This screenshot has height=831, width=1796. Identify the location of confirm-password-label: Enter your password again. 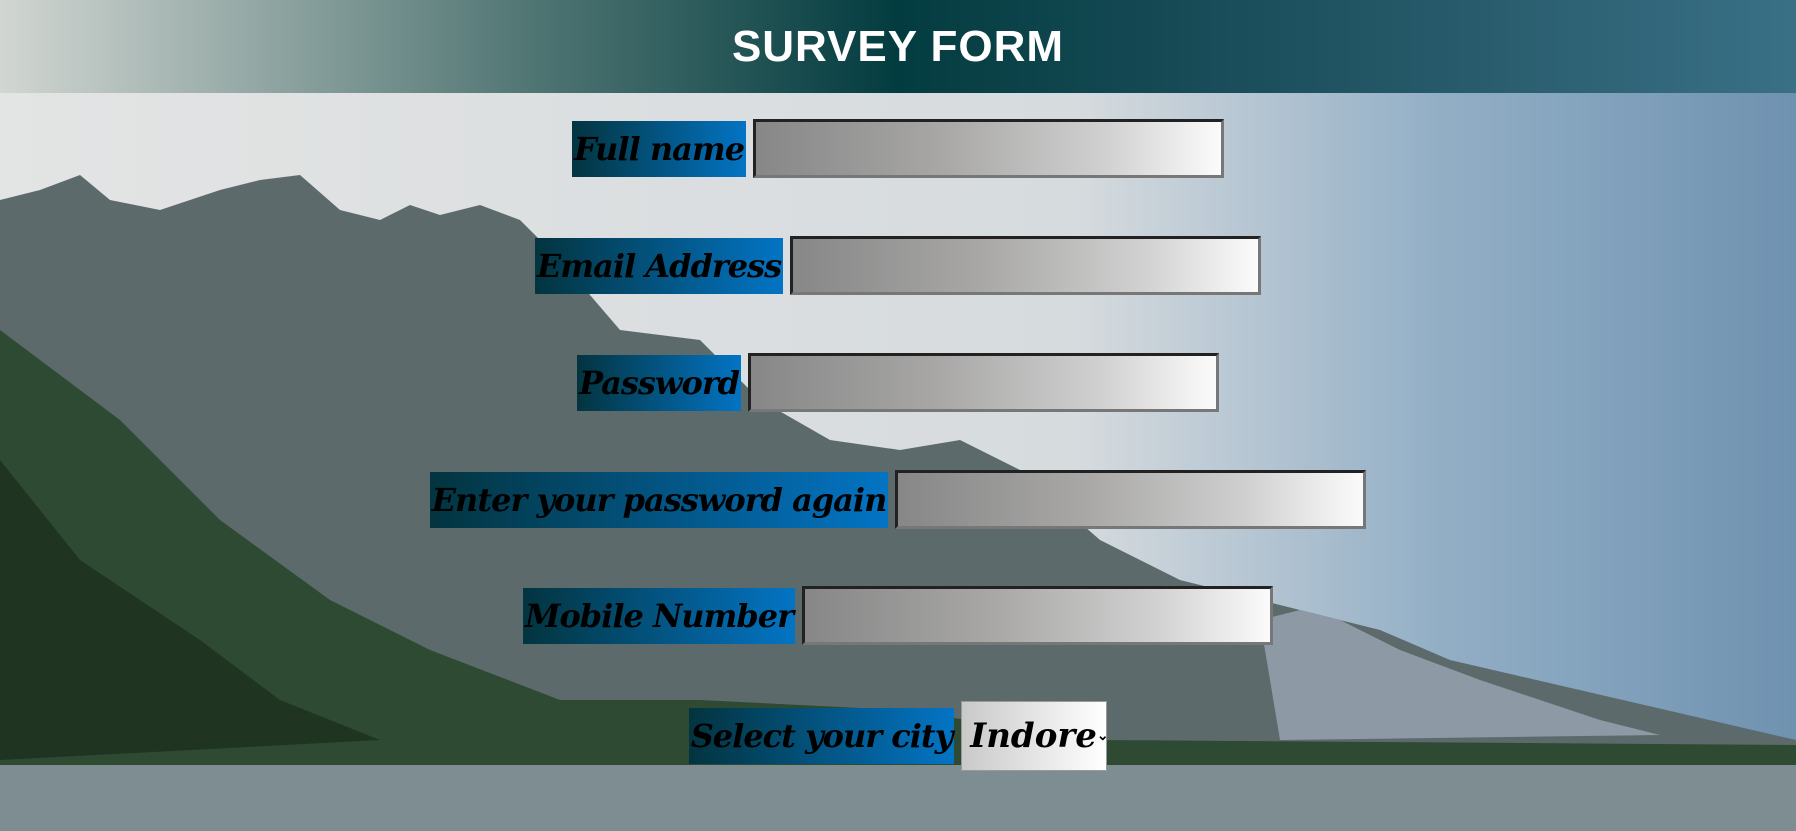
(659, 499).